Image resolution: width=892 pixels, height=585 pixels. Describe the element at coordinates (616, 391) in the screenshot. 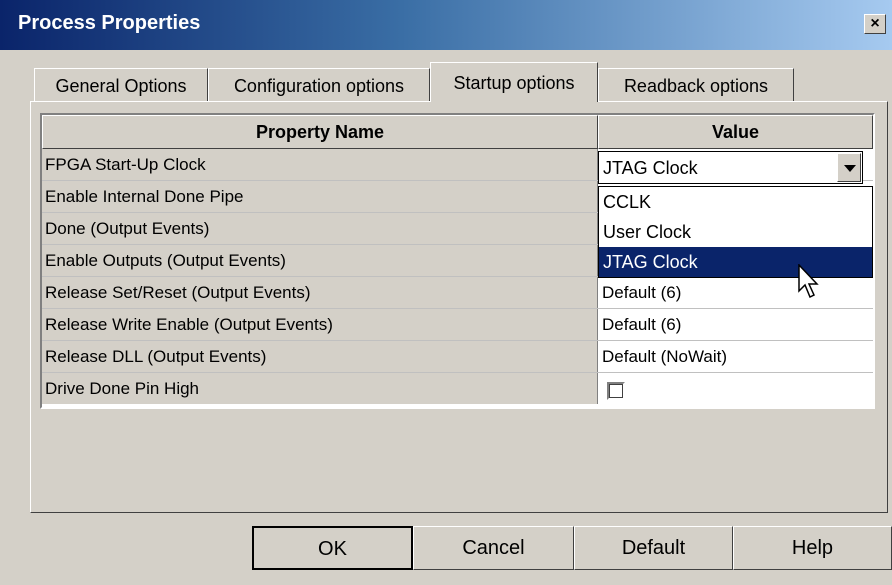

I see `drive-done-pin-checkbox` at that location.